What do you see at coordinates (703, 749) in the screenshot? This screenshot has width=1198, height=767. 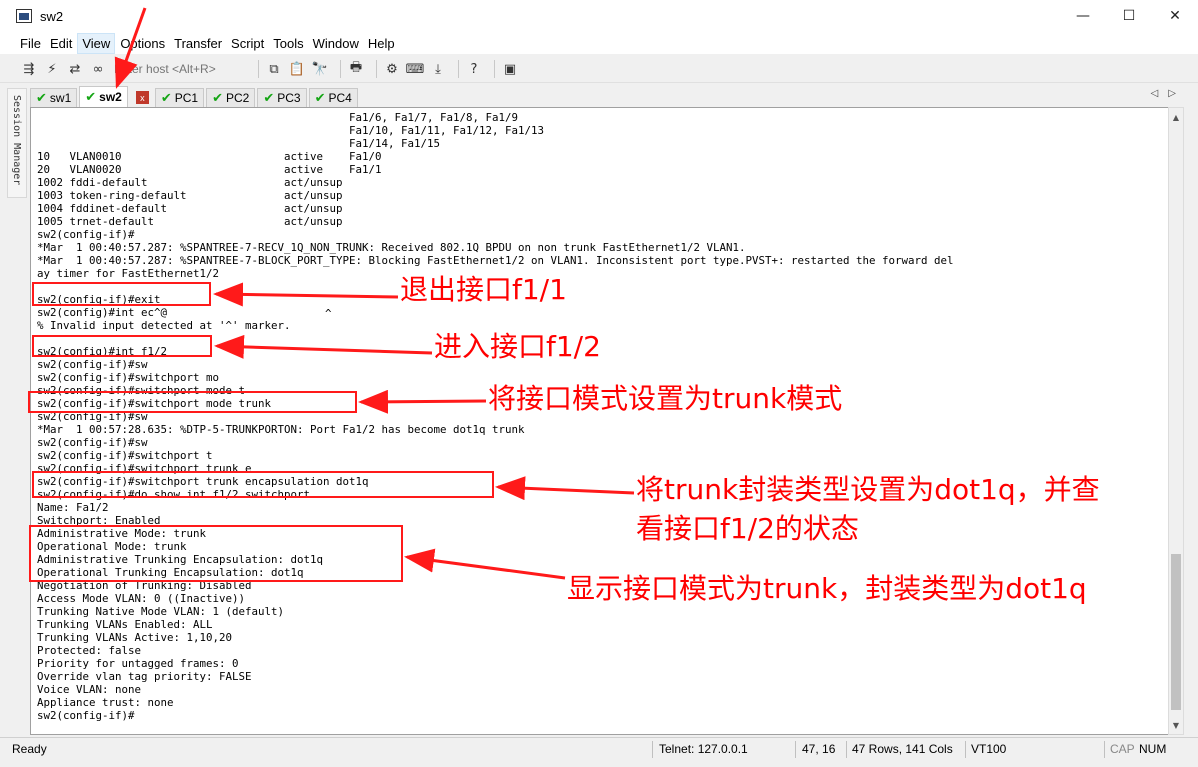 I see `status-connection: Telnet: 127.0.0.1` at bounding box center [703, 749].